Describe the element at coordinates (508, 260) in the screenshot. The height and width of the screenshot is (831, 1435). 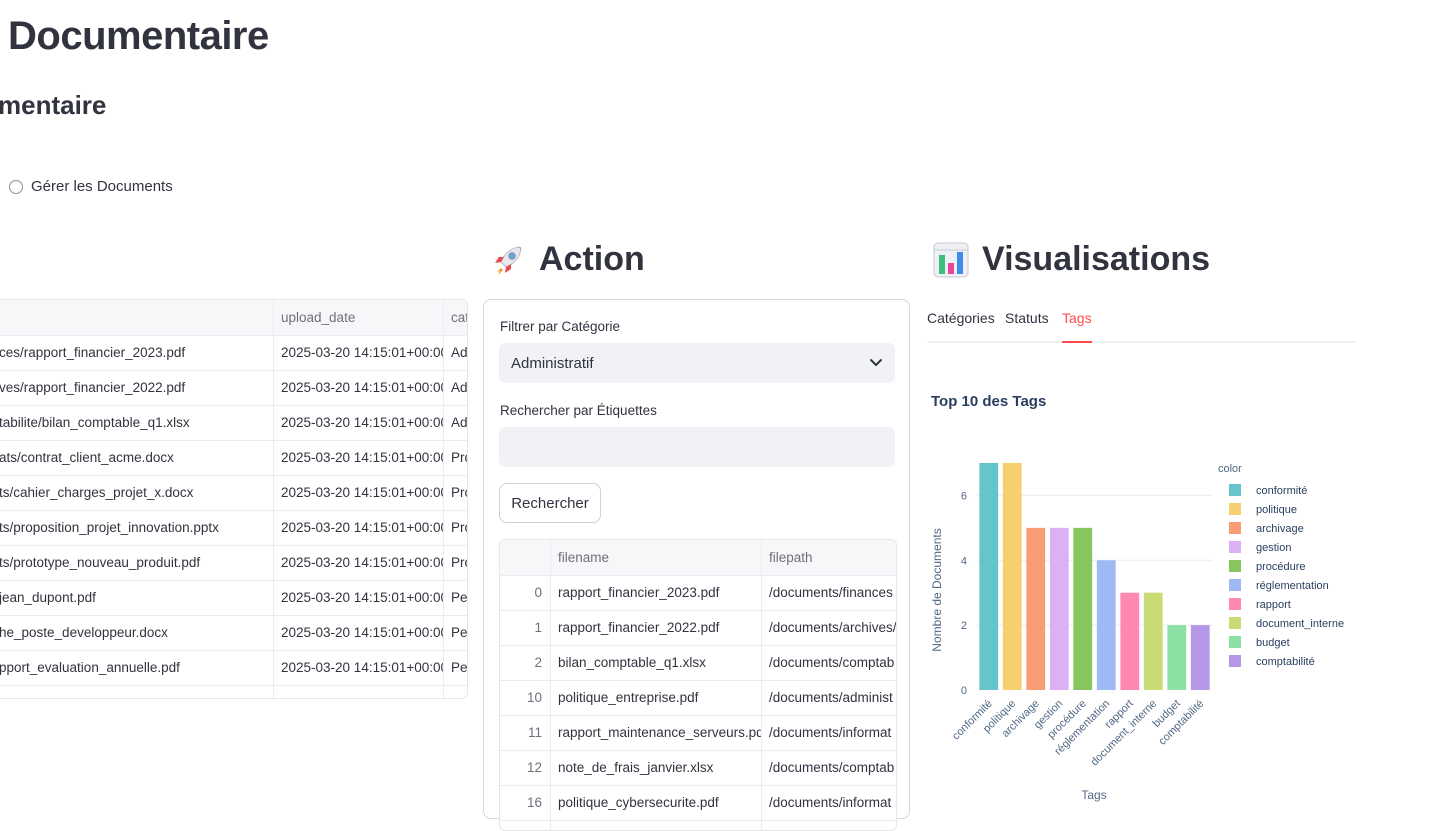
I see `rocket-icon` at that location.